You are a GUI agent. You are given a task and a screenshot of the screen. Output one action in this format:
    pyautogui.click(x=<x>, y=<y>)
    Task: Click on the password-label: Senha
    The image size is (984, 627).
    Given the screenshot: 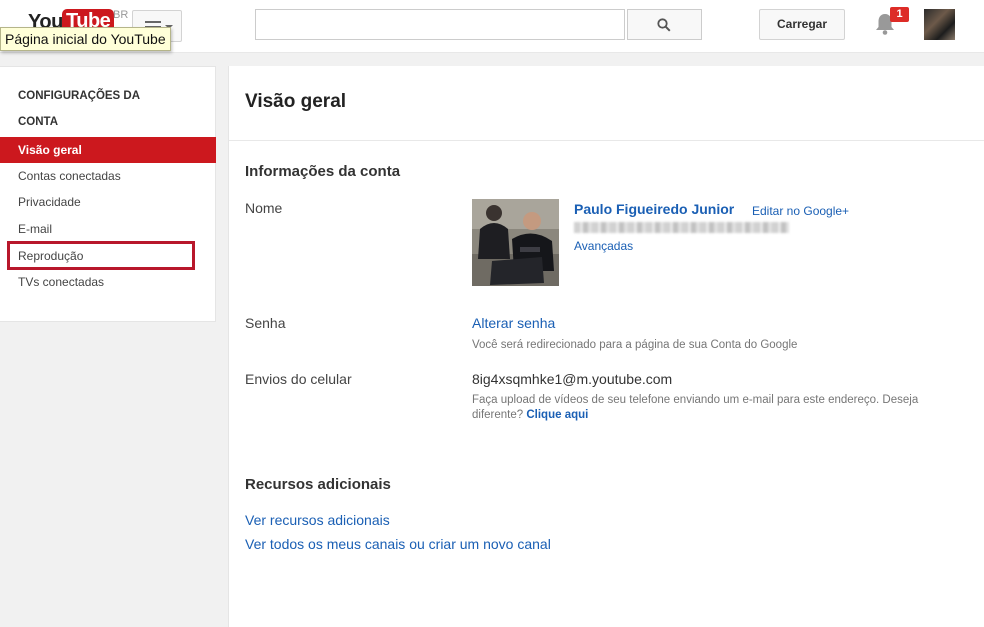 What is the action you would take?
    pyautogui.click(x=265, y=323)
    